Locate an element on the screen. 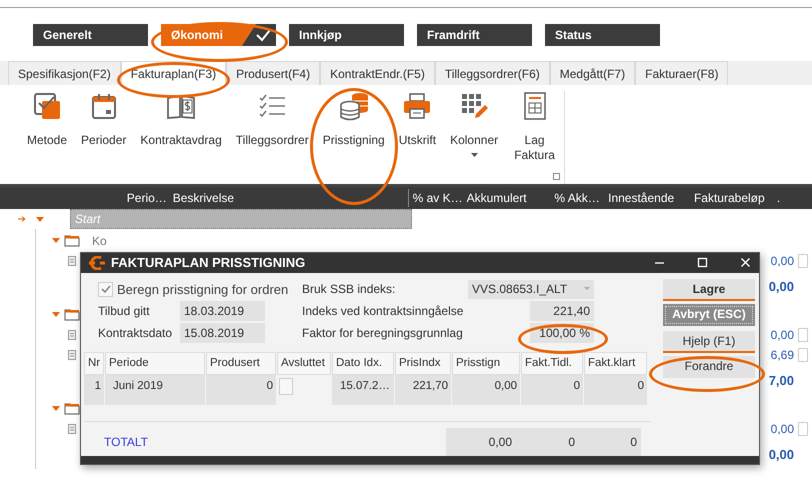  ribbon-button: Tilleggsordrer is located at coordinates (272, 137).